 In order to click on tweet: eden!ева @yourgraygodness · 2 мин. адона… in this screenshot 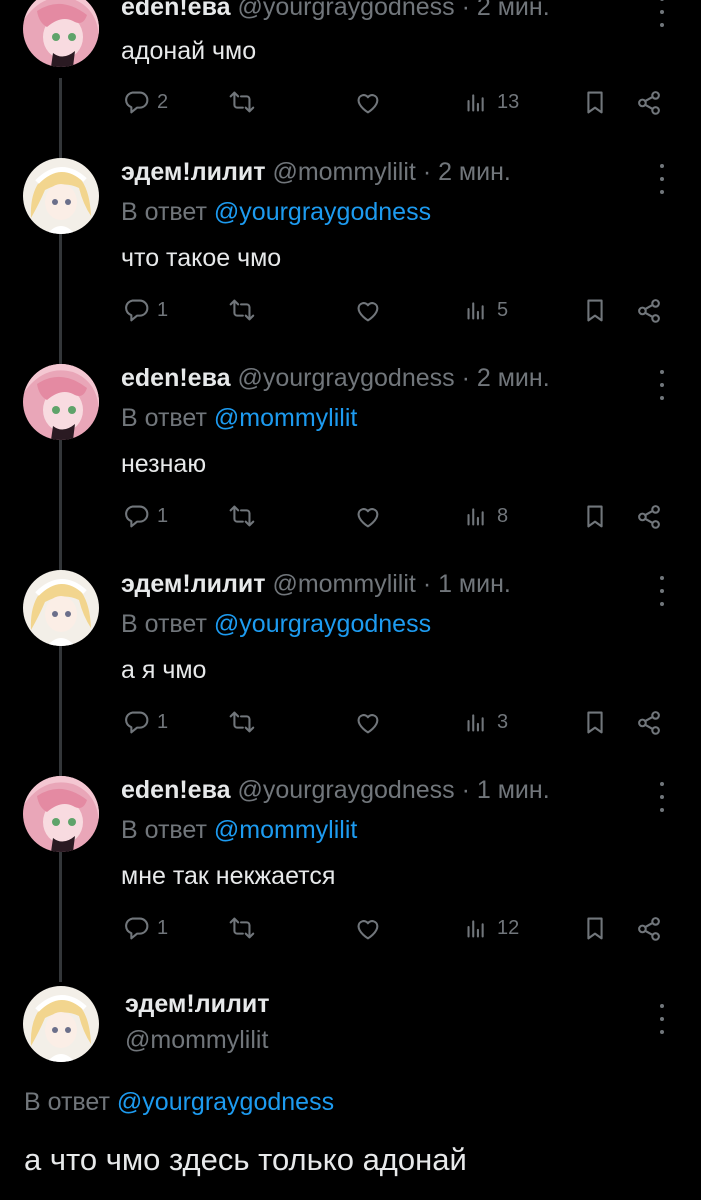, I will do `click(350, 65)`.